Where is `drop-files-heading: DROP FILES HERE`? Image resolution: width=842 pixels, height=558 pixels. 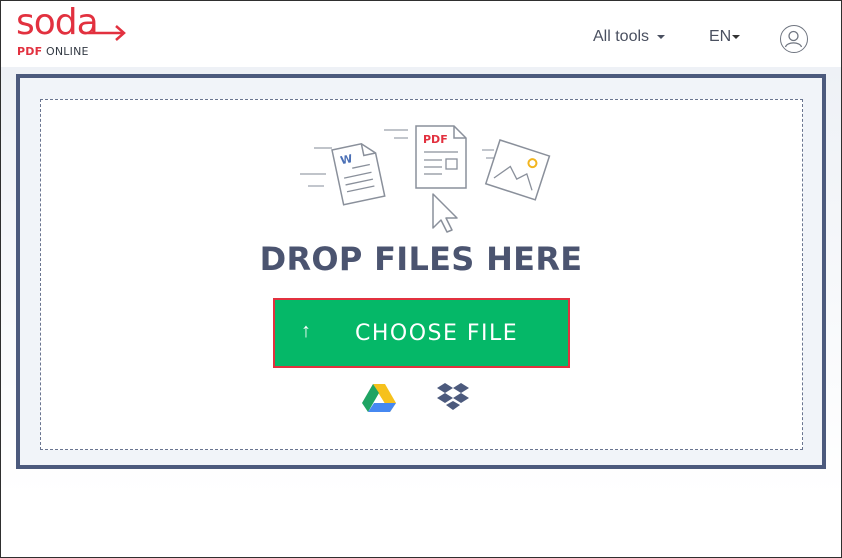
drop-files-heading: DROP FILES HERE is located at coordinates (421, 259).